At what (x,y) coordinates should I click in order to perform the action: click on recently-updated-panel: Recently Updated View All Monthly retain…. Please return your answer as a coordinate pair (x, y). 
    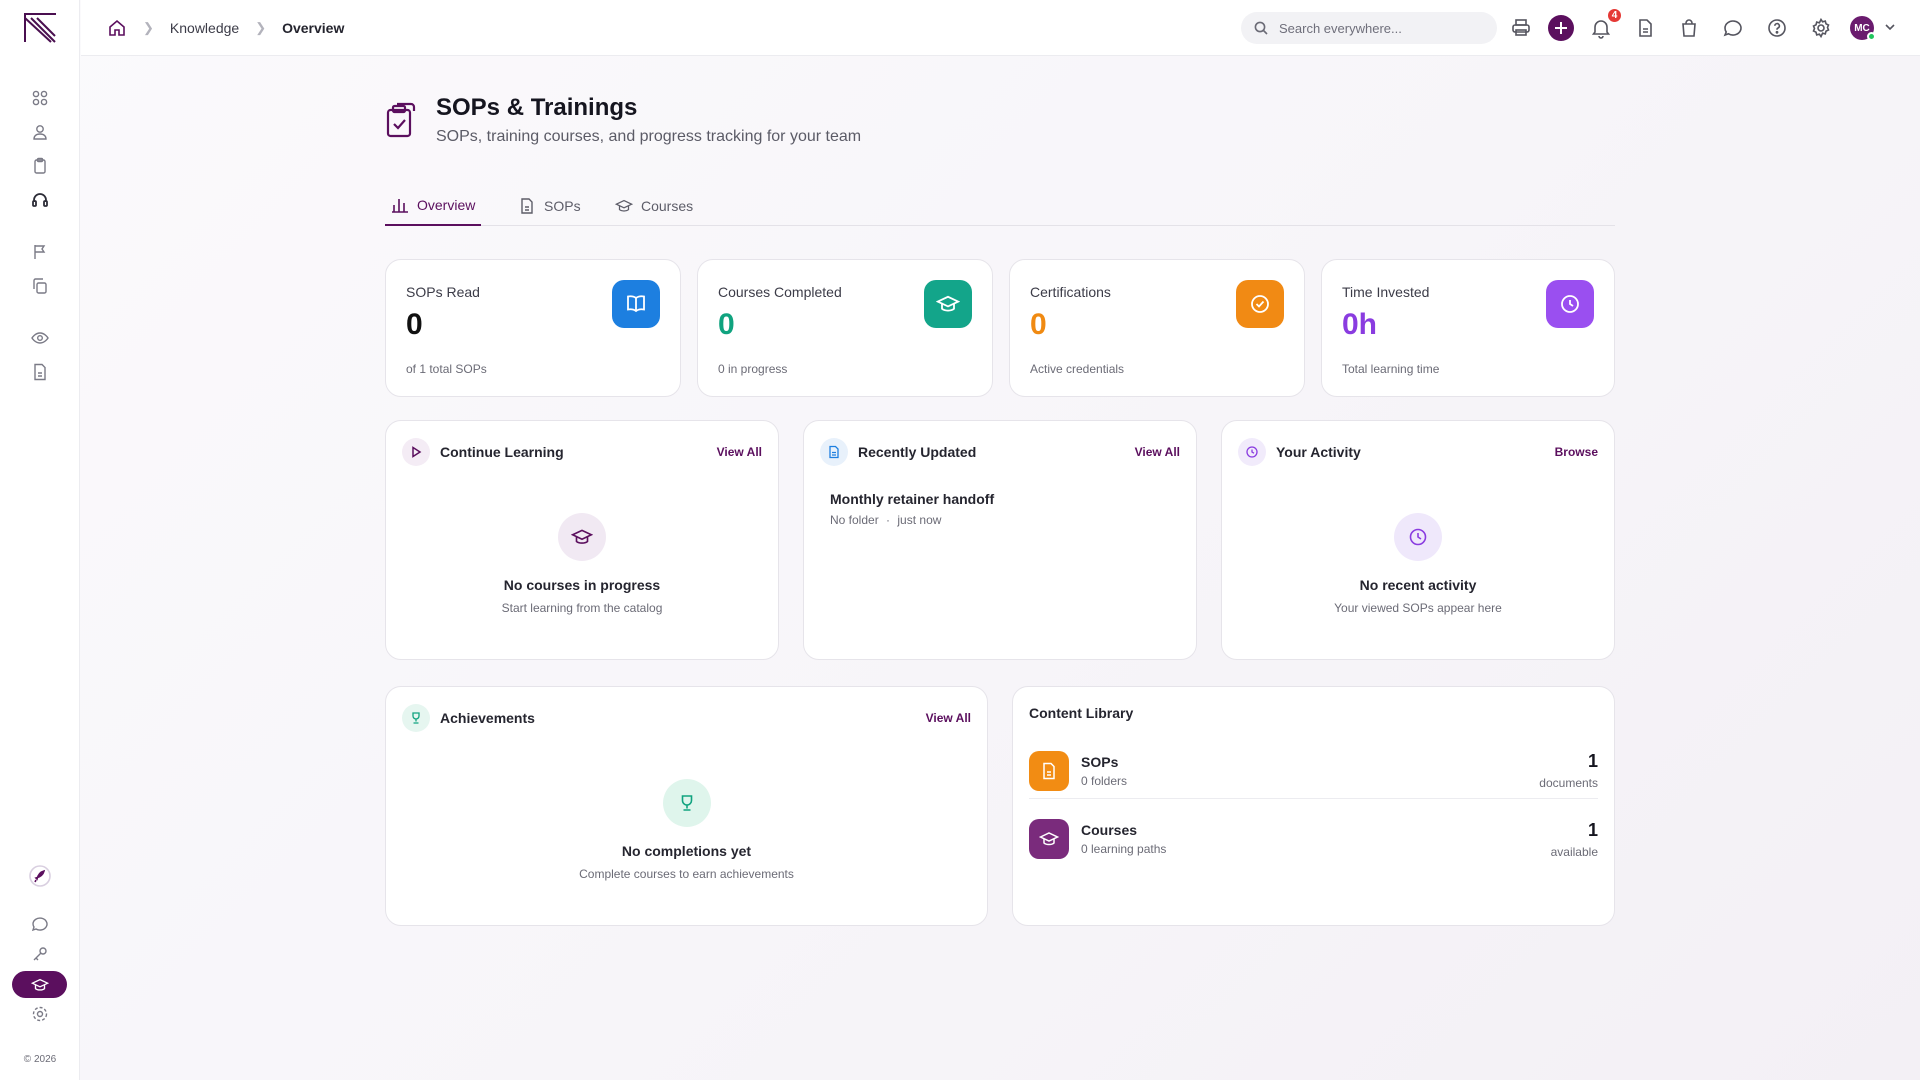
    Looking at the image, I should click on (1000, 540).